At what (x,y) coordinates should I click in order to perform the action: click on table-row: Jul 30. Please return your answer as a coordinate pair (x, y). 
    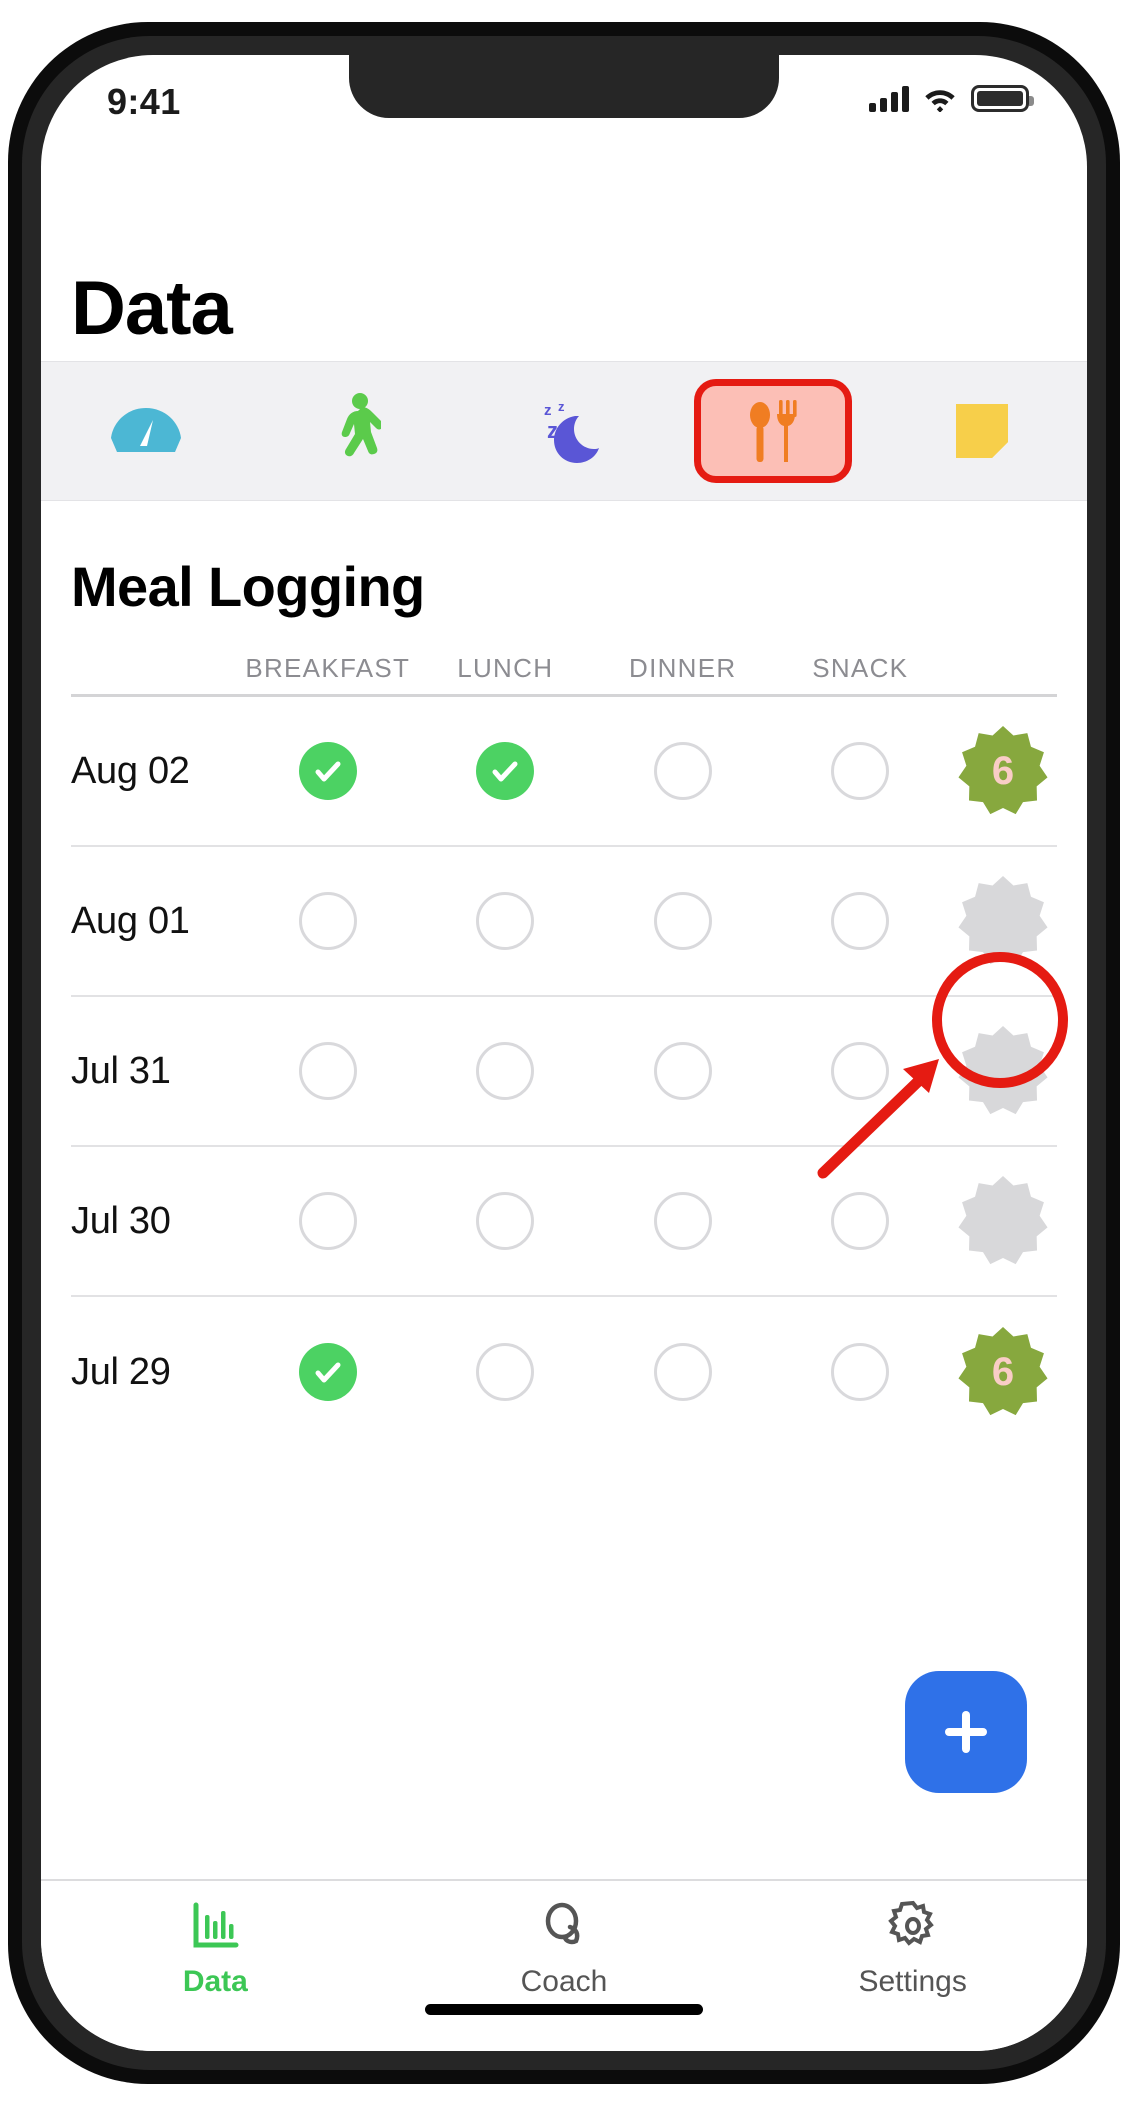
    Looking at the image, I should click on (564, 1222).